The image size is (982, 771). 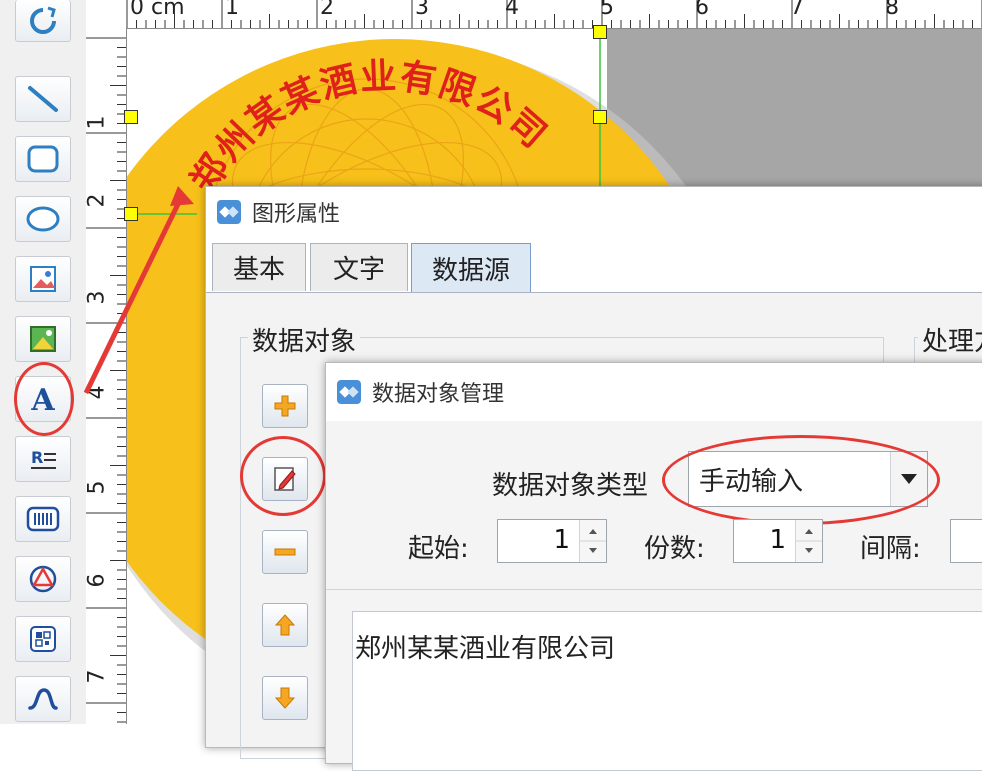 I want to click on minus-icon, so click(x=285, y=552).